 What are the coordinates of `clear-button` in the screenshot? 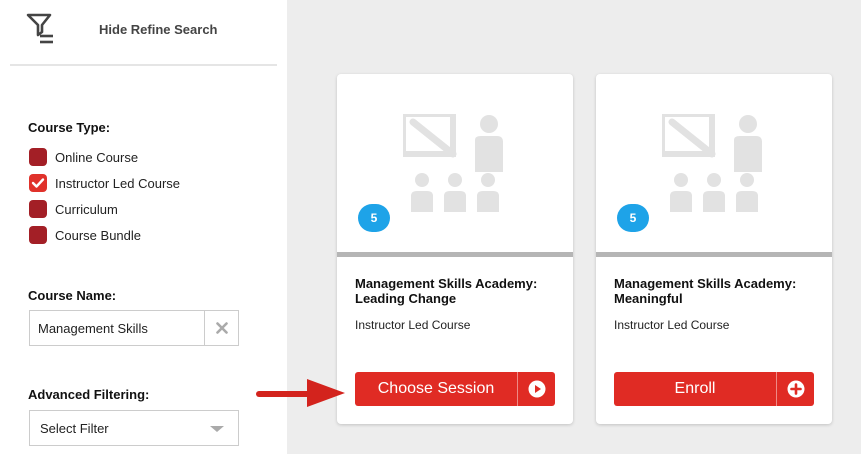 It's located at (221, 328).